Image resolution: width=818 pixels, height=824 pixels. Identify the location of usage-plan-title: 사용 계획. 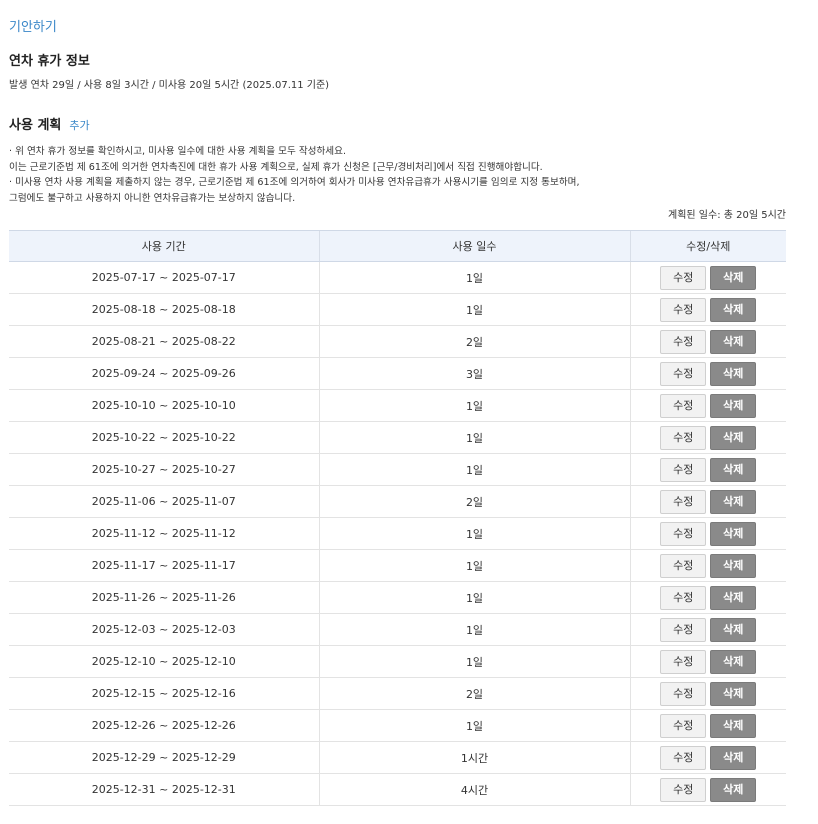
(35, 125).